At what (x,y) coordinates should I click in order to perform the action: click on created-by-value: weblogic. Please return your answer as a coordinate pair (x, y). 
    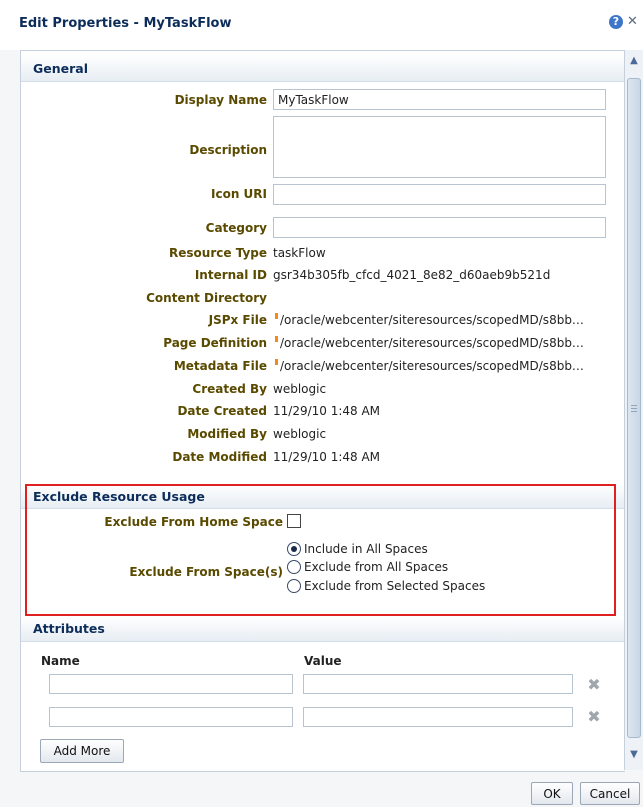
    Looking at the image, I should click on (300, 389).